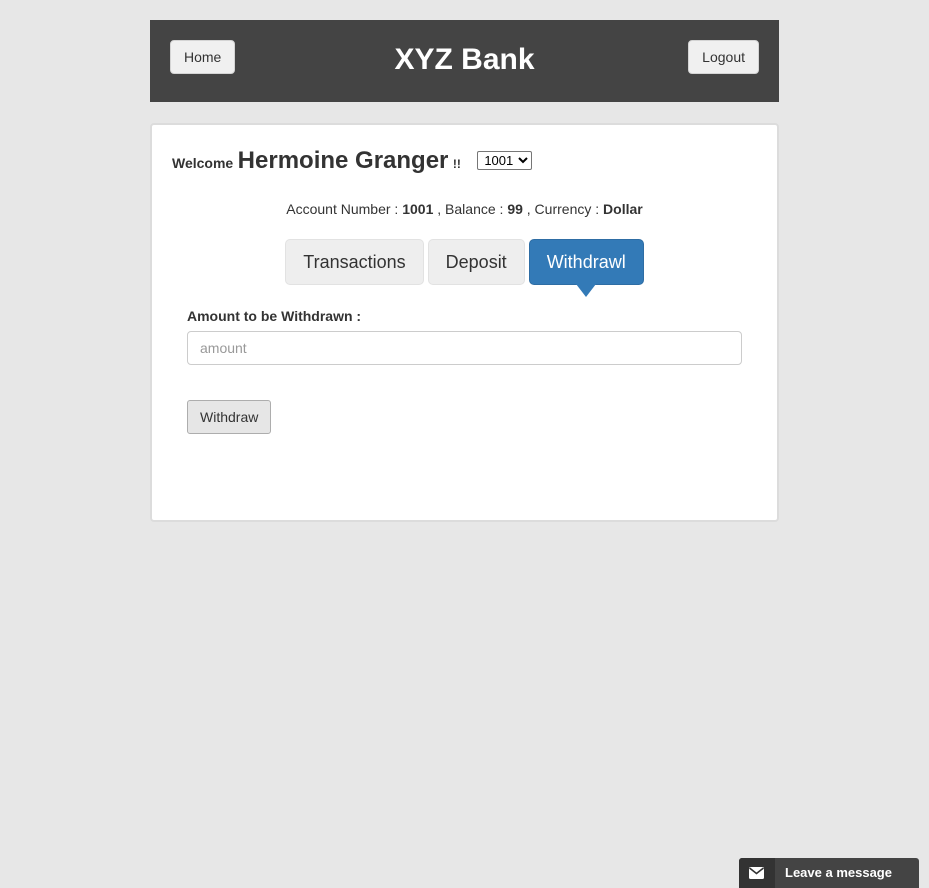 This screenshot has width=929, height=888. Describe the element at coordinates (274, 316) in the screenshot. I see `amount-label: Amount to be Withdrawn :` at that location.